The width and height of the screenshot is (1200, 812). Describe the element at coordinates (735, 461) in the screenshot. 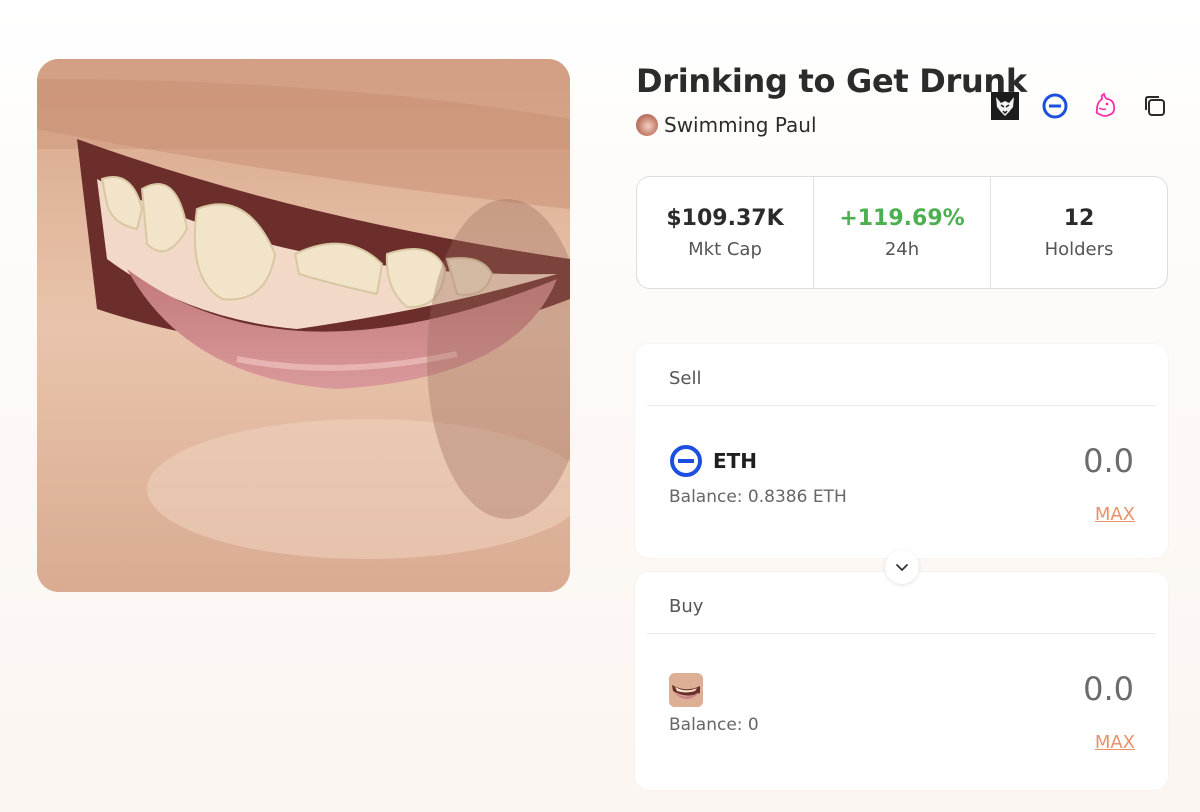

I see `sell-token-name: ETH` at that location.